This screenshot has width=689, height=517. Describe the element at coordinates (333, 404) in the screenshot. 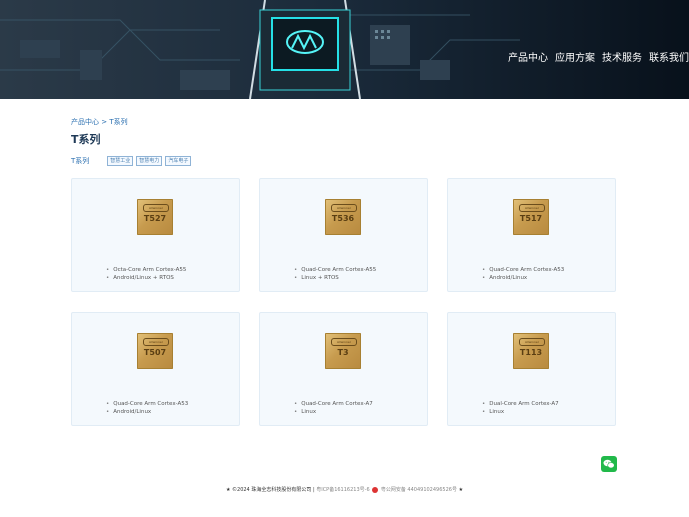

I see `spec-item: Quad-Core Arm Cortex-A7` at that location.